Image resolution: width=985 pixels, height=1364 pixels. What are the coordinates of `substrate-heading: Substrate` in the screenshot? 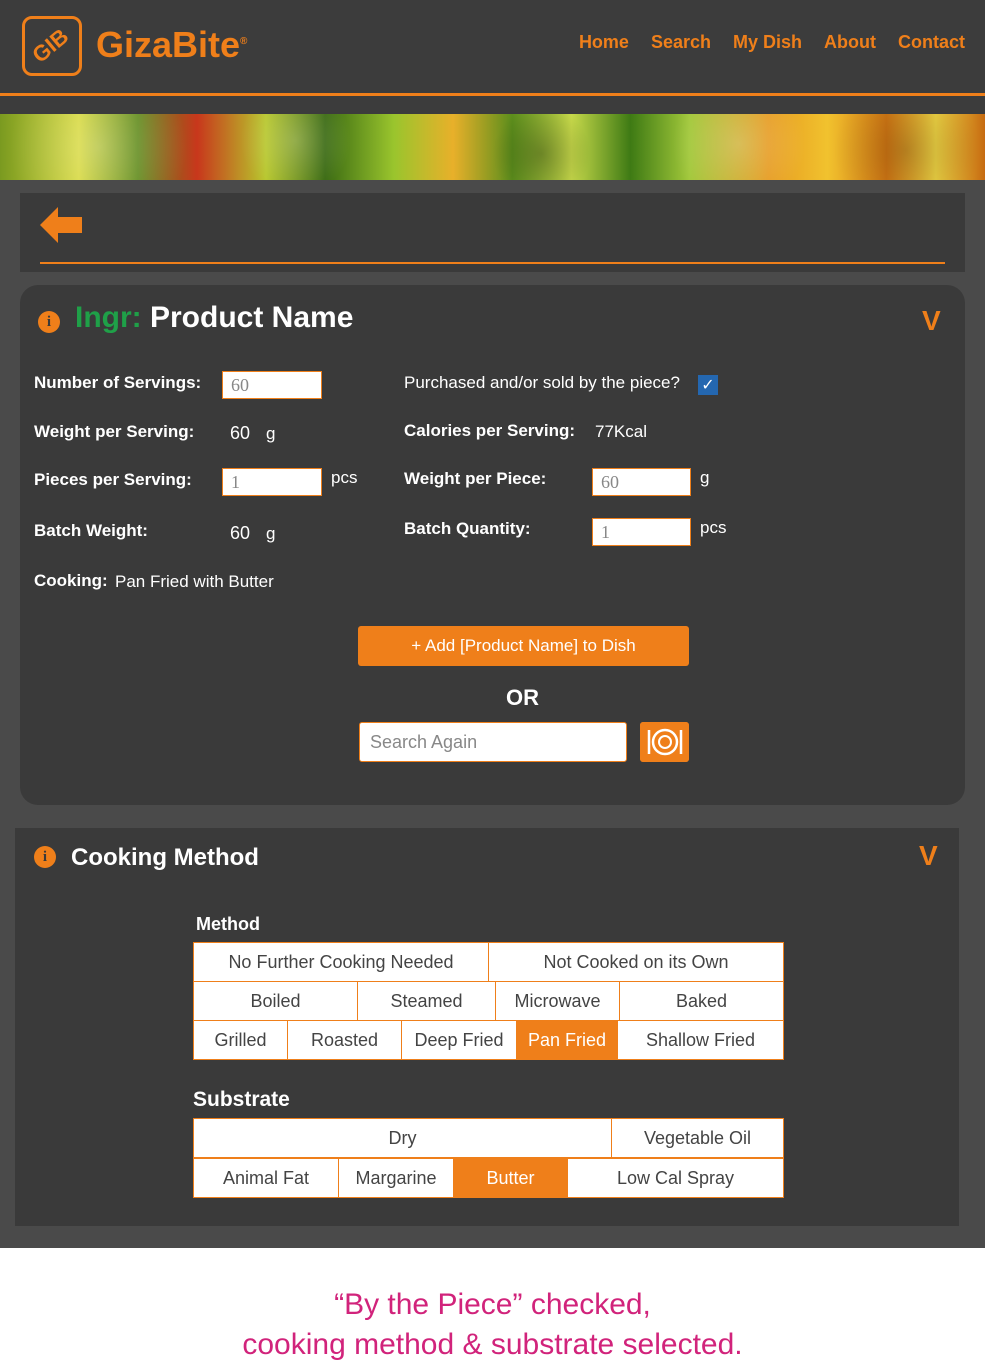 It's located at (241, 1099).